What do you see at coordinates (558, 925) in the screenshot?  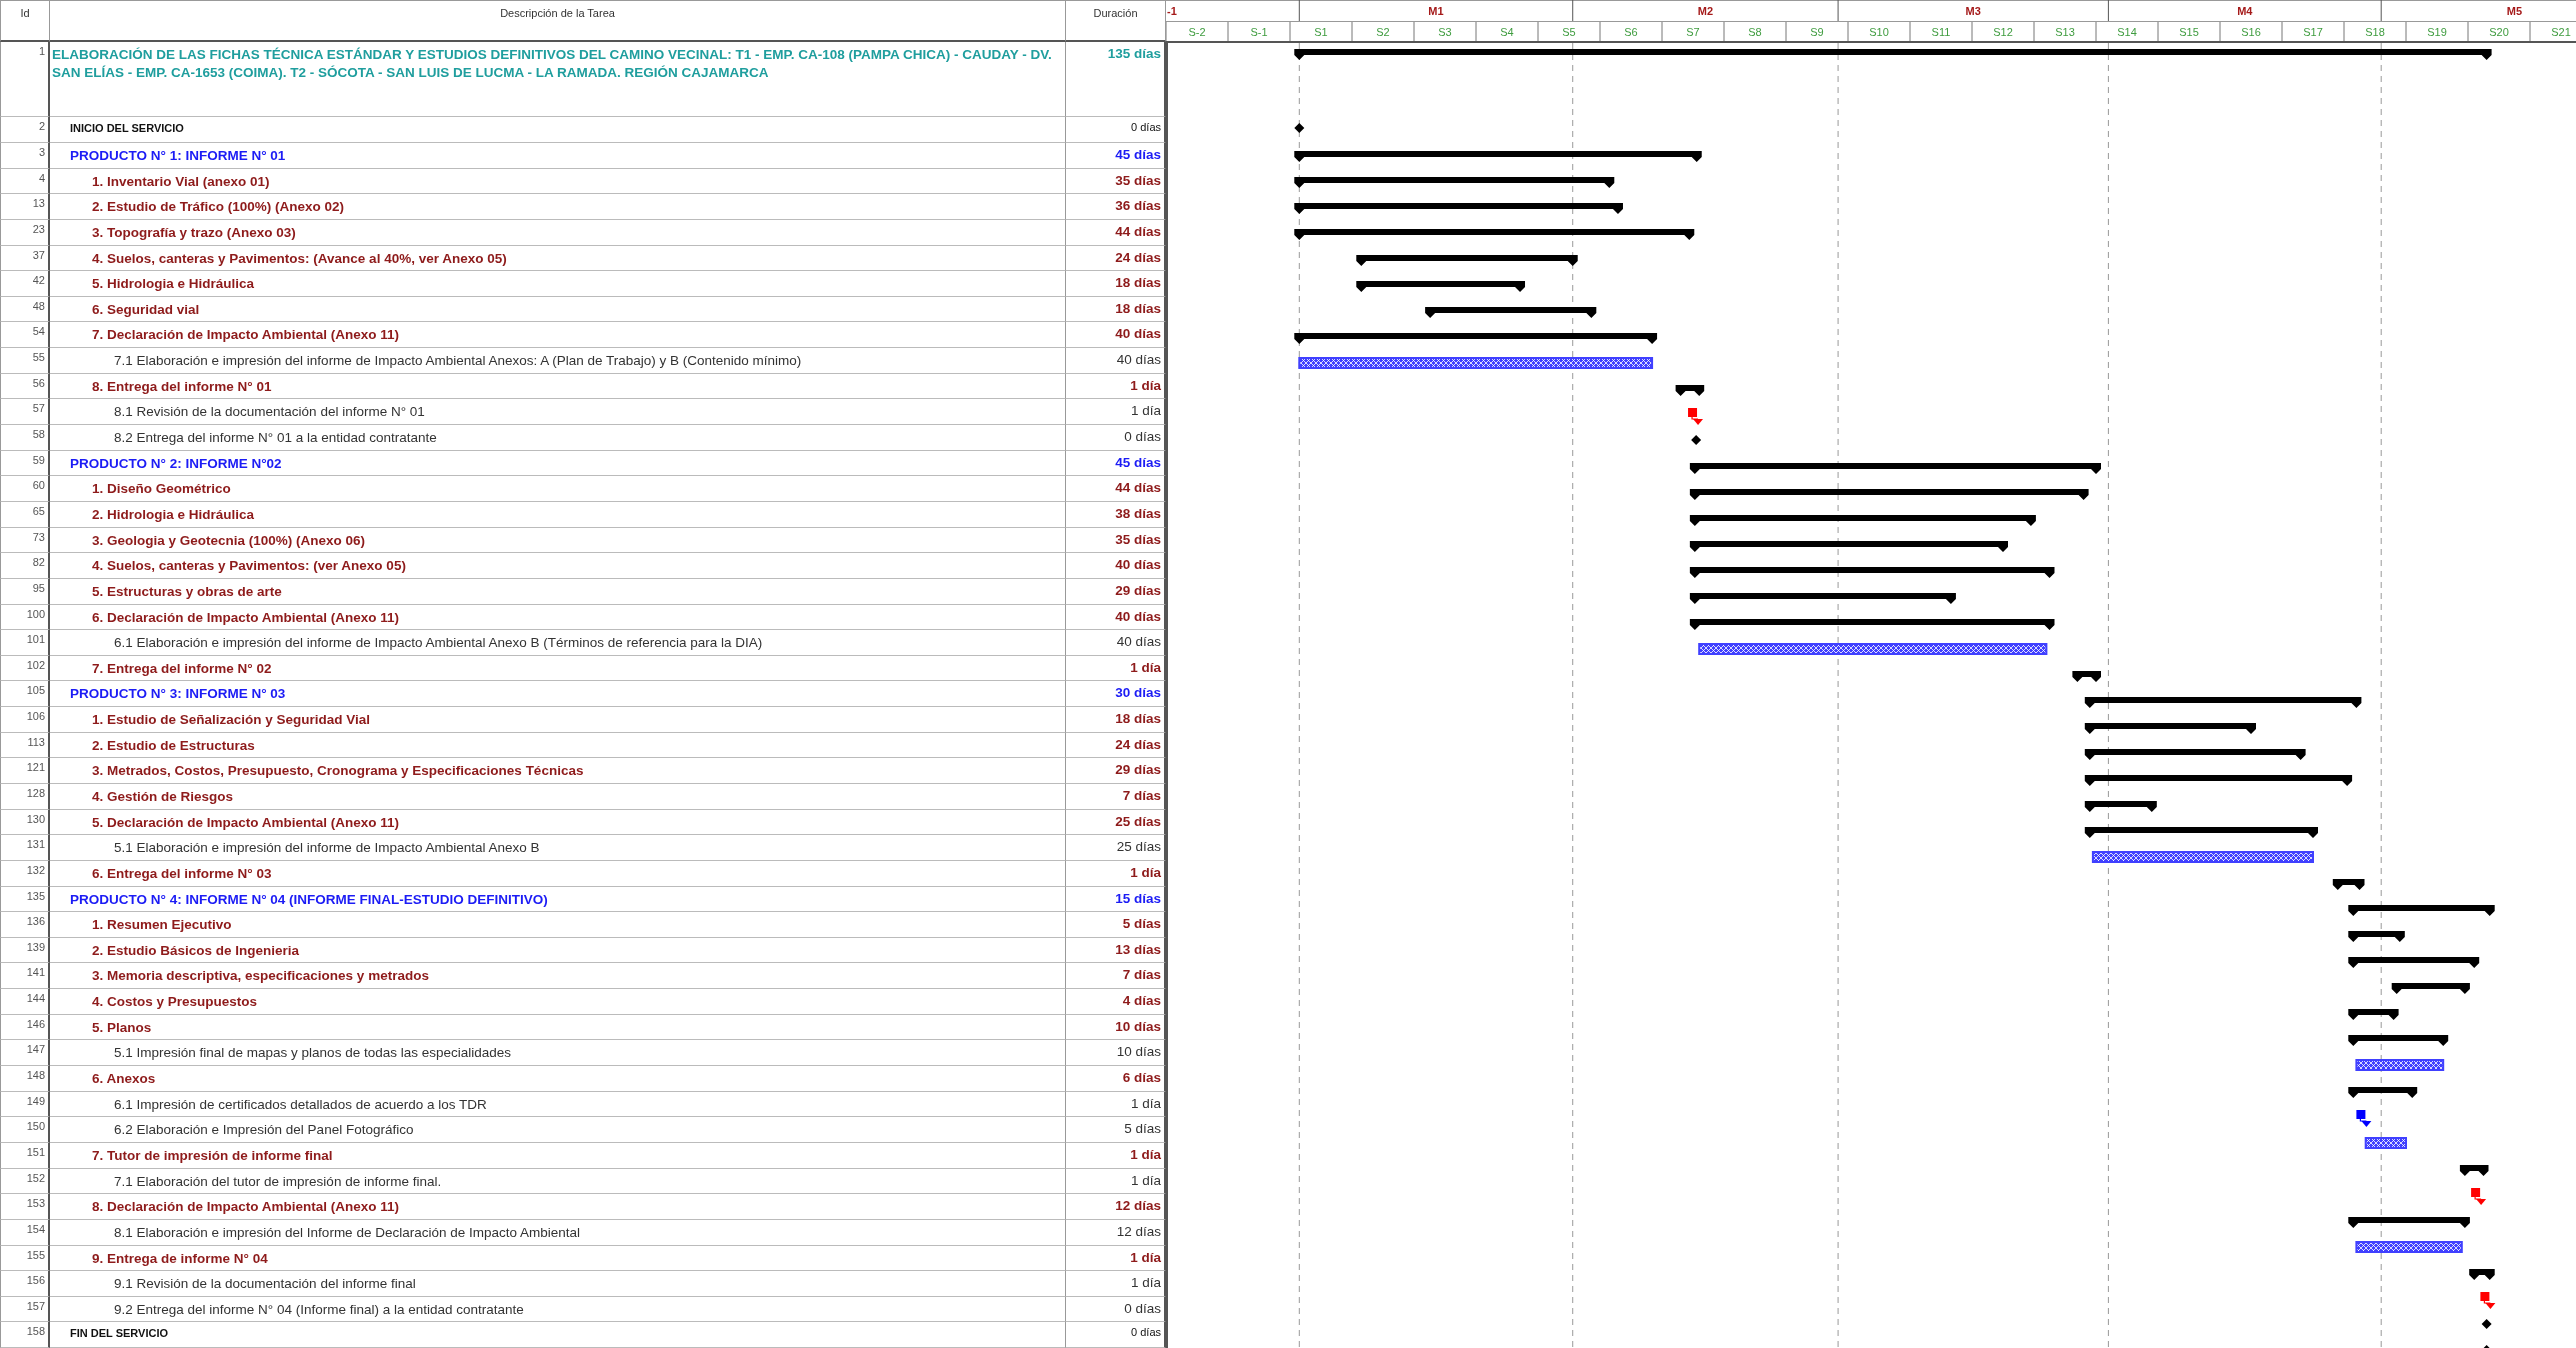 I see `task-name: 1. Resumen Ejecutivo` at bounding box center [558, 925].